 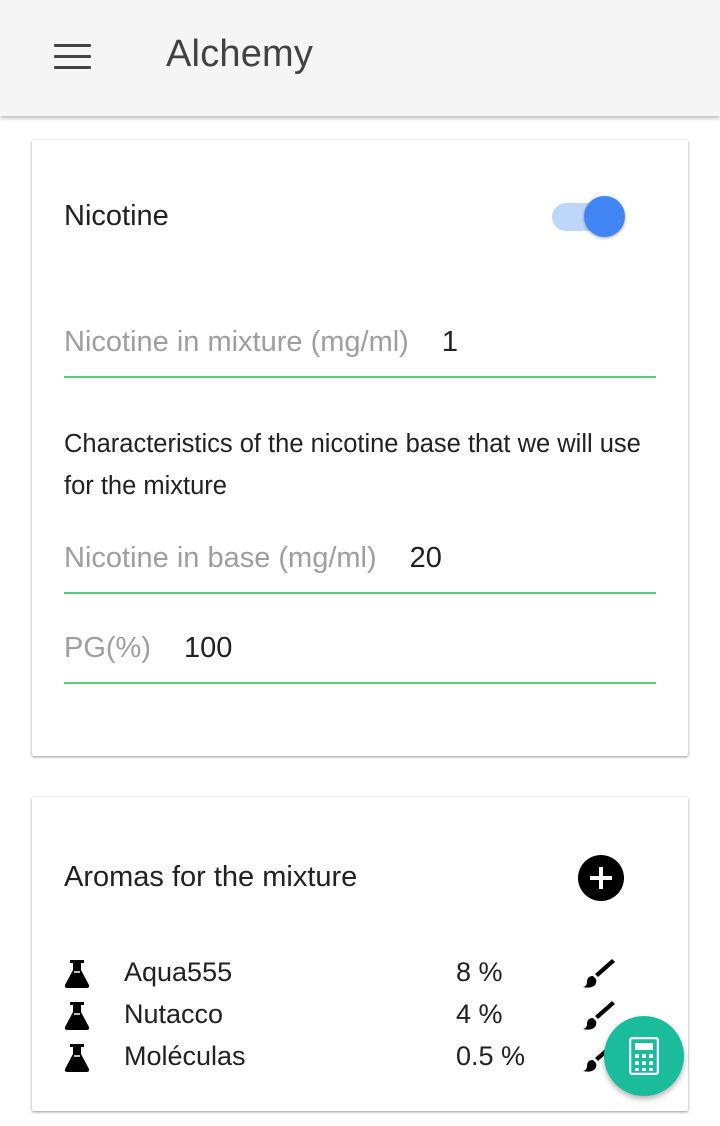 I want to click on nicotine-in-base-label: Nicotine in base (mg/ml), so click(x=220, y=558).